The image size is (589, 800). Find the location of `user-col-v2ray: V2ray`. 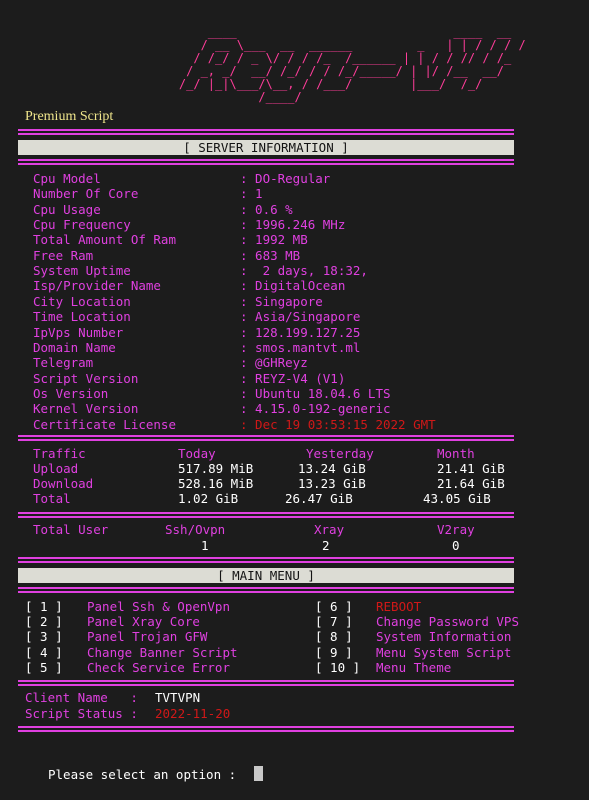

user-col-v2ray: V2ray is located at coordinates (456, 529).